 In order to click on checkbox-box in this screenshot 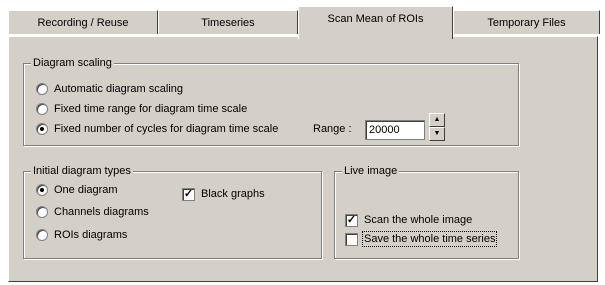, I will do `click(351, 239)`.